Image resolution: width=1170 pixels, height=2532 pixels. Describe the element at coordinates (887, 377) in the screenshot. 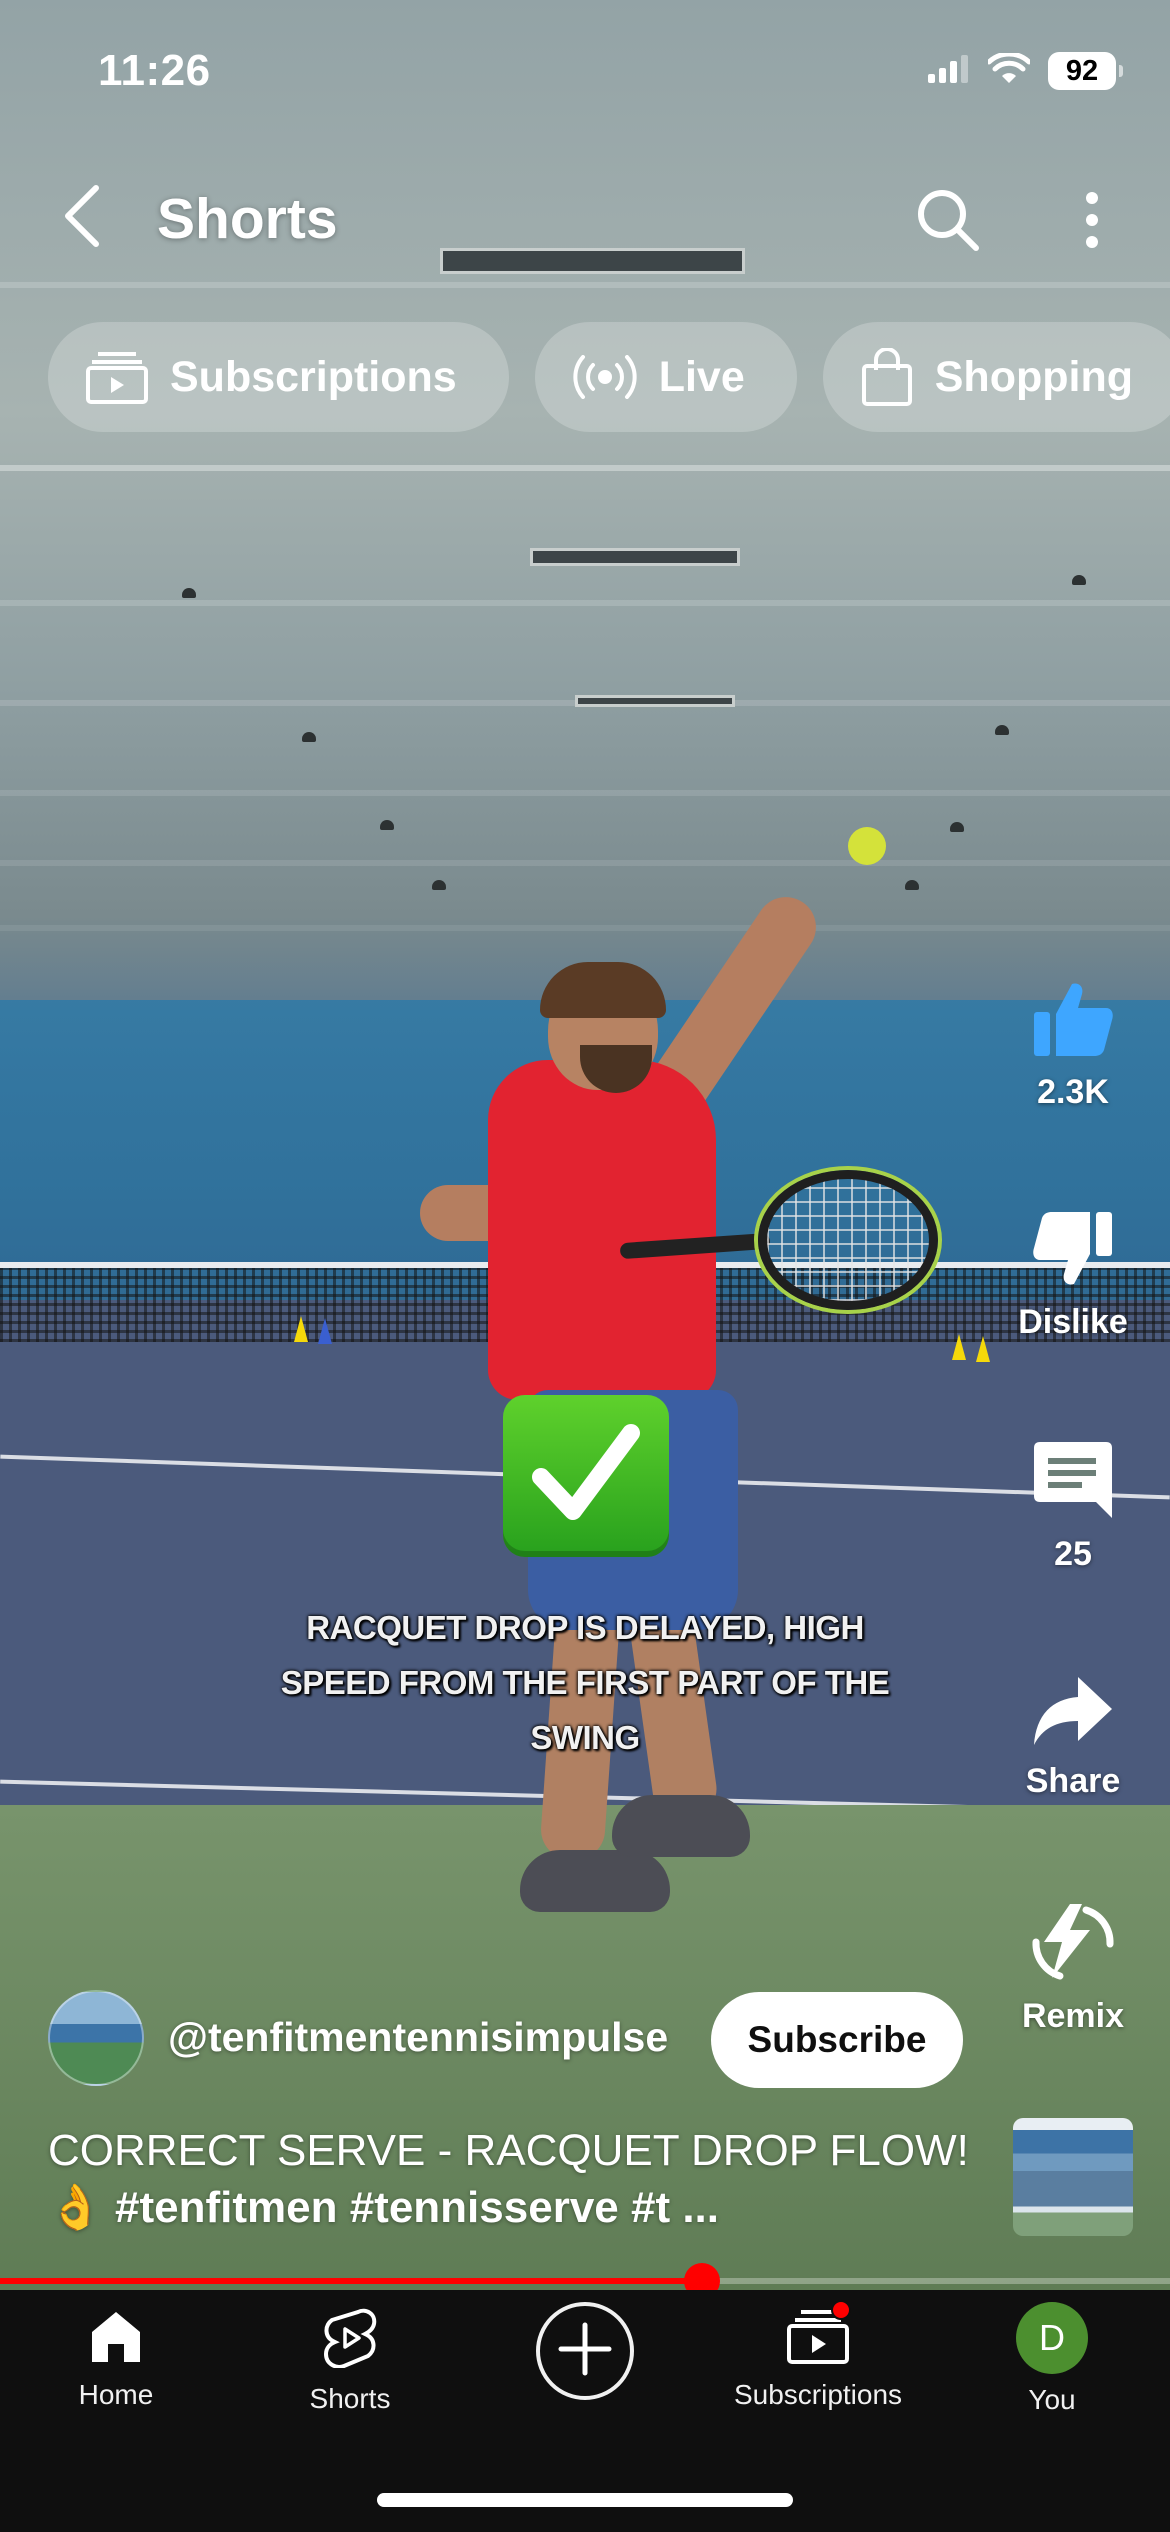

I see `shopping-bag-icon` at that location.